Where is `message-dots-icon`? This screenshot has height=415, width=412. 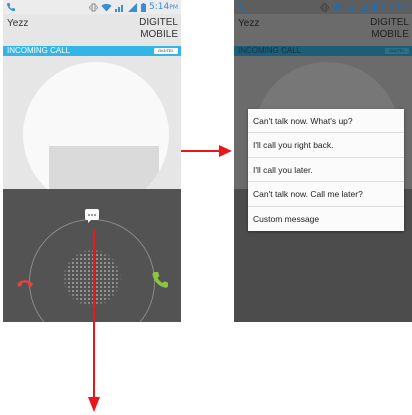 message-dots-icon is located at coordinates (92, 214).